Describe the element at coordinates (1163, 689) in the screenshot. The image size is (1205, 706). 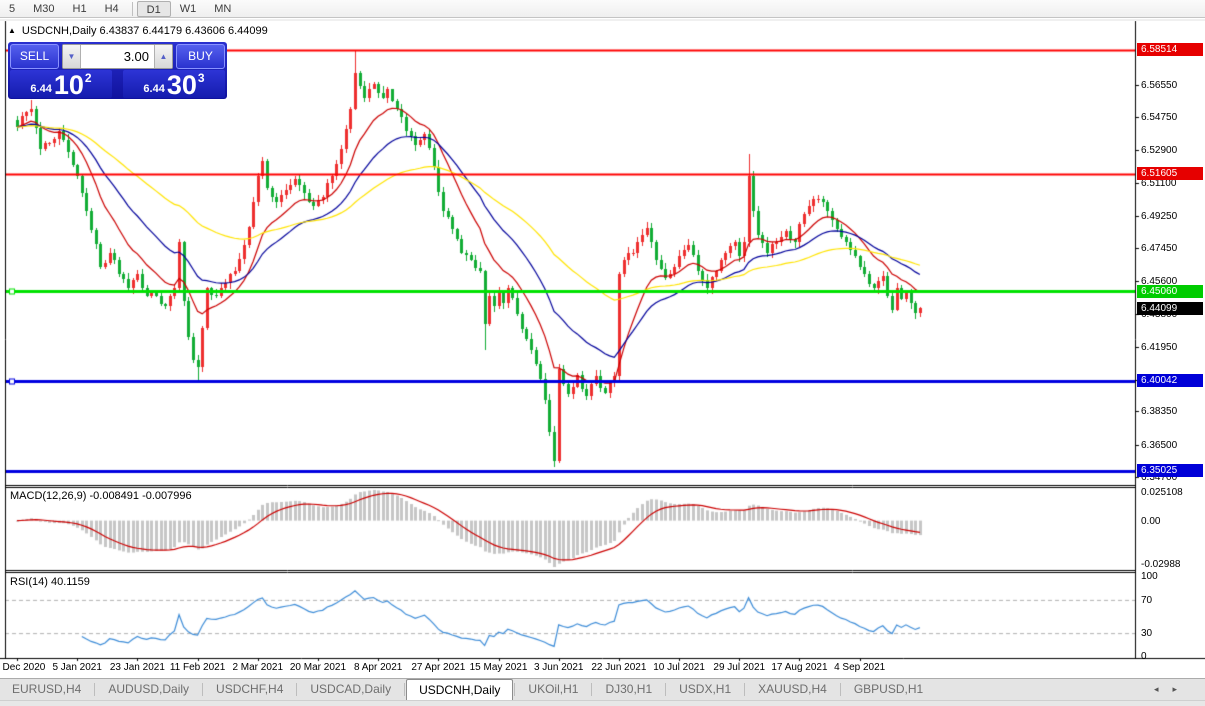
I see `tab-scroll-left-icon: ◂` at that location.